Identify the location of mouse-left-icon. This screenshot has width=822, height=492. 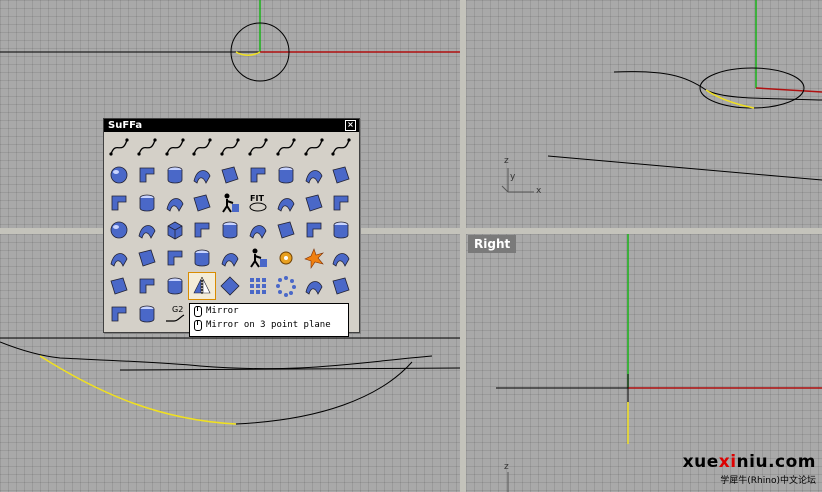
(198, 311).